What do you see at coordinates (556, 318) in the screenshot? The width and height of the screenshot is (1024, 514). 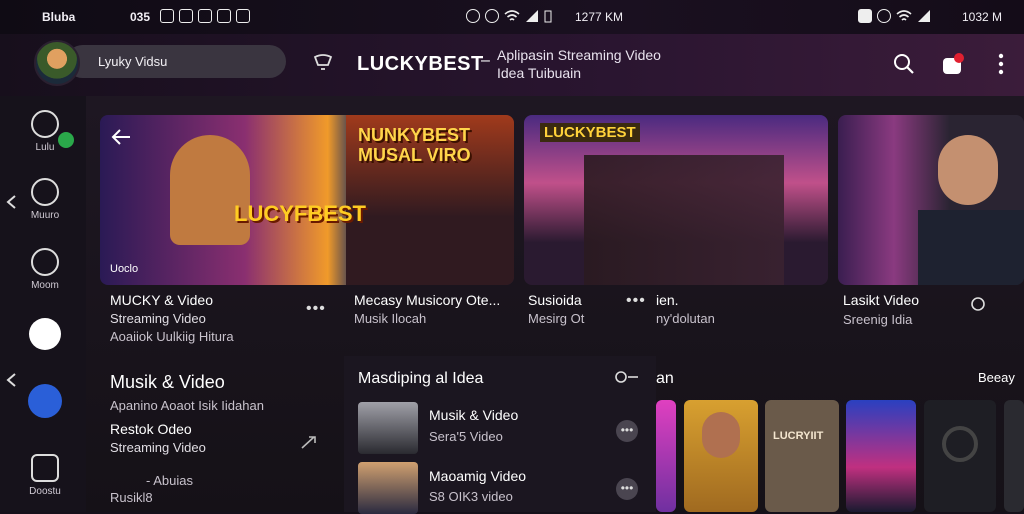 I see `card-subtitle: Mesirg Ot` at bounding box center [556, 318].